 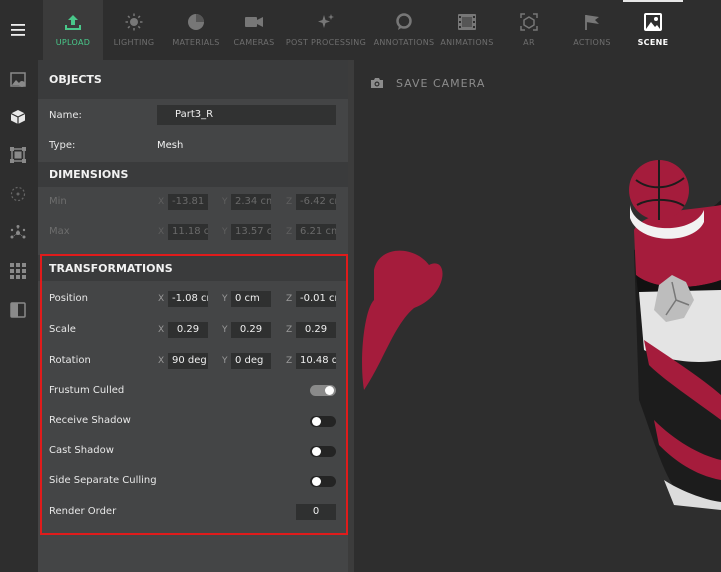 What do you see at coordinates (323, 481) in the screenshot?
I see `side-separate-culling-toggle` at bounding box center [323, 481].